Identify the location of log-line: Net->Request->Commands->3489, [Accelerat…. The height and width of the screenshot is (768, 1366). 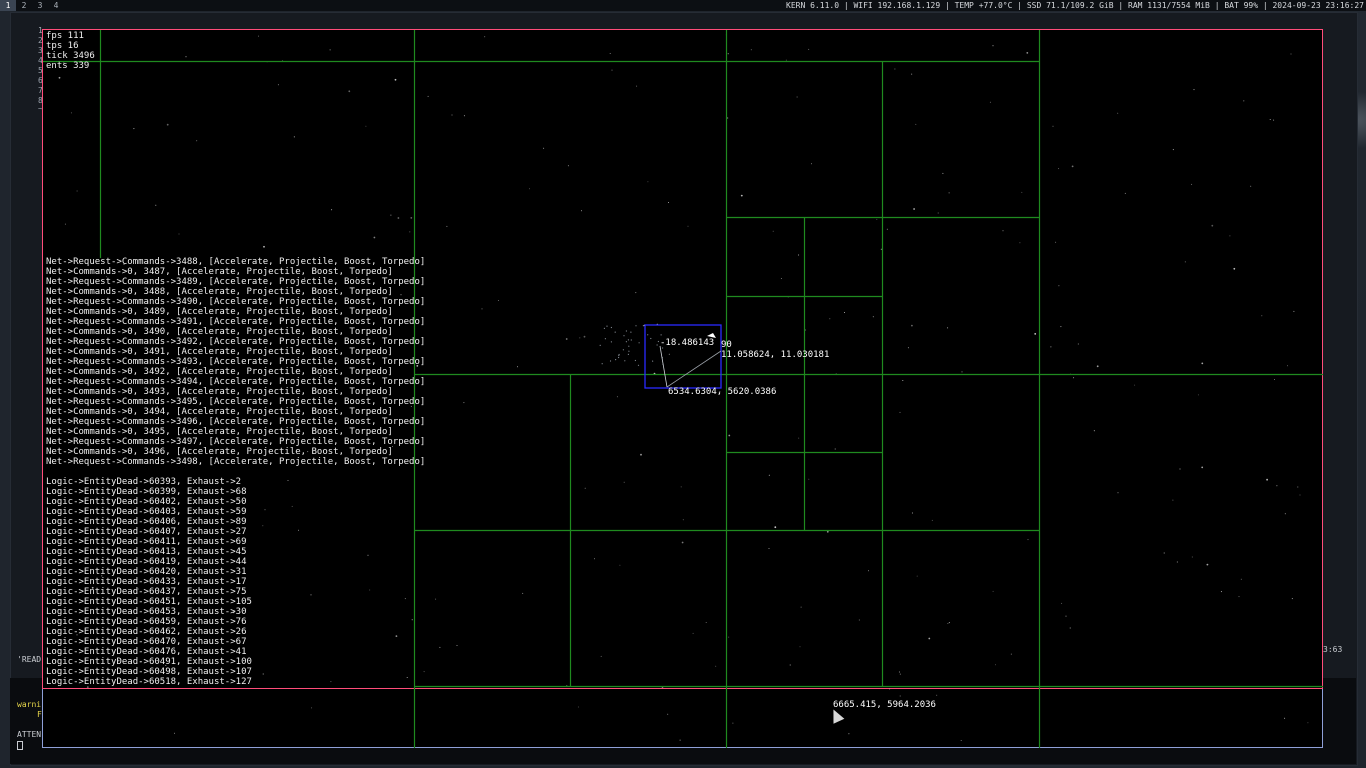
(236, 282).